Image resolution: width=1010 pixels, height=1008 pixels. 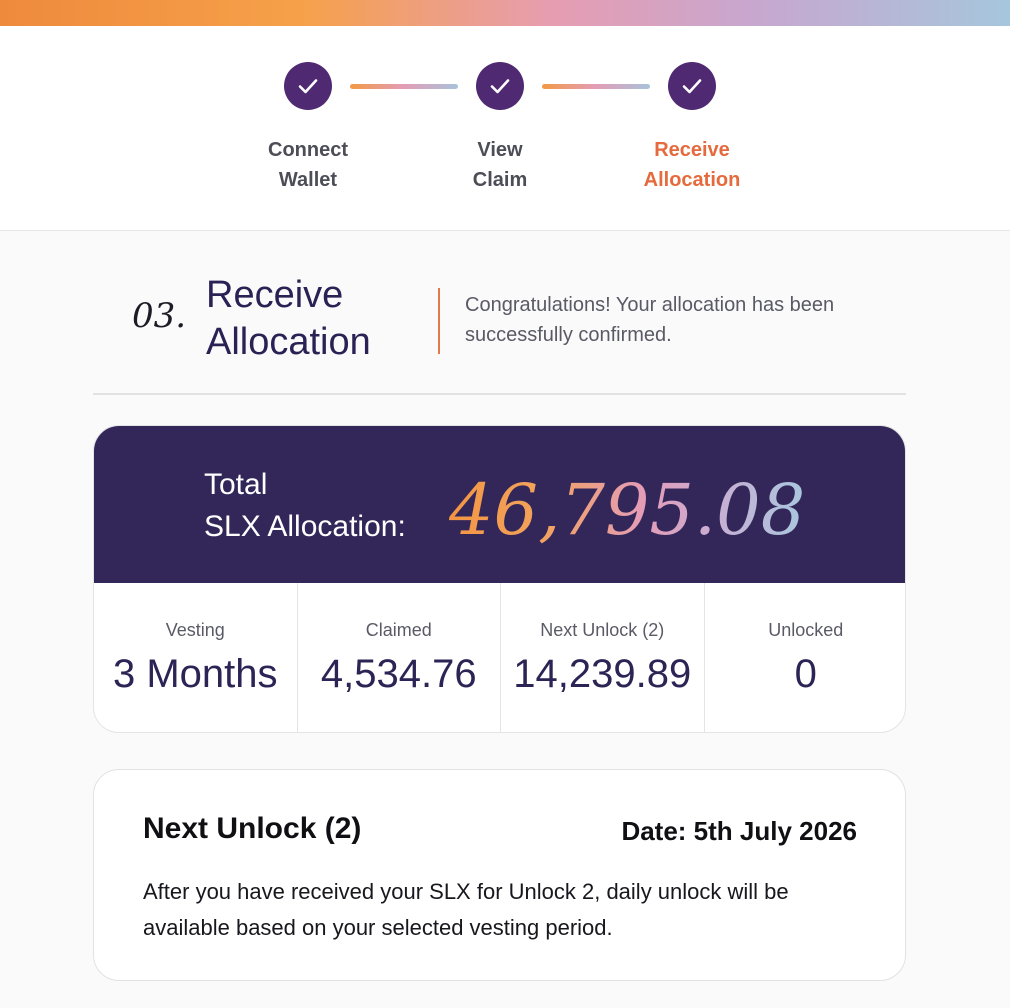 What do you see at coordinates (692, 180) in the screenshot?
I see `step-label-line: Allocation` at bounding box center [692, 180].